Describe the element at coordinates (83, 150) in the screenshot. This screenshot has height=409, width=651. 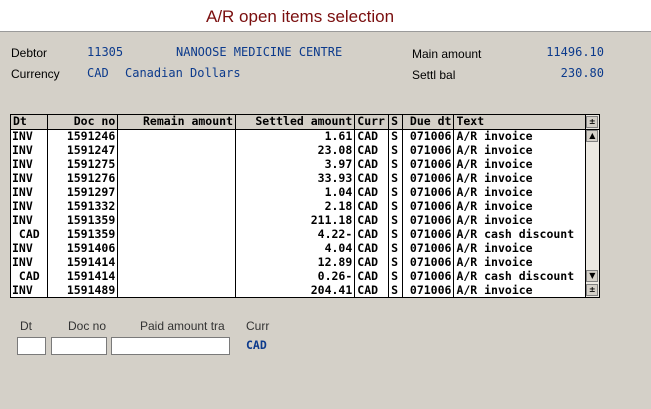
I see `cell-doc-no: 1591247` at that location.